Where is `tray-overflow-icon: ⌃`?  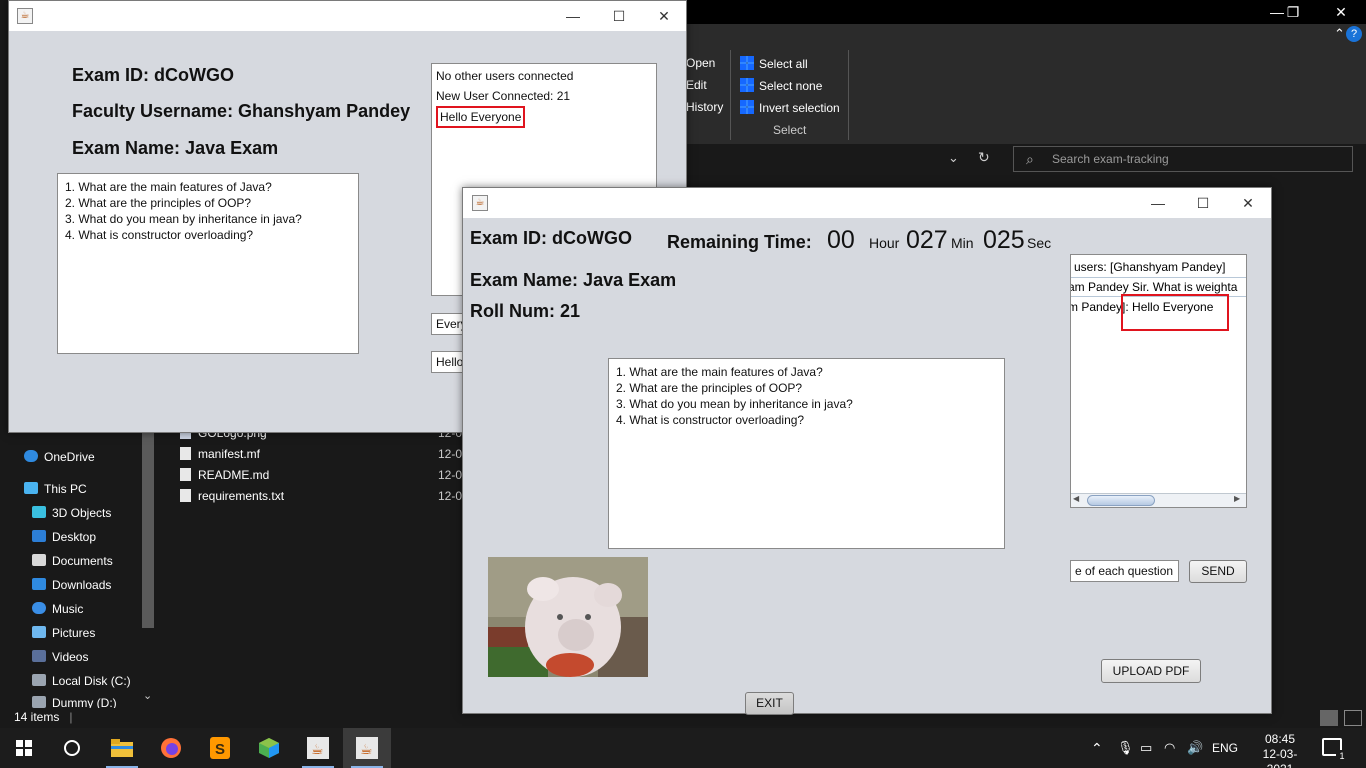 tray-overflow-icon: ⌃ is located at coordinates (1097, 748).